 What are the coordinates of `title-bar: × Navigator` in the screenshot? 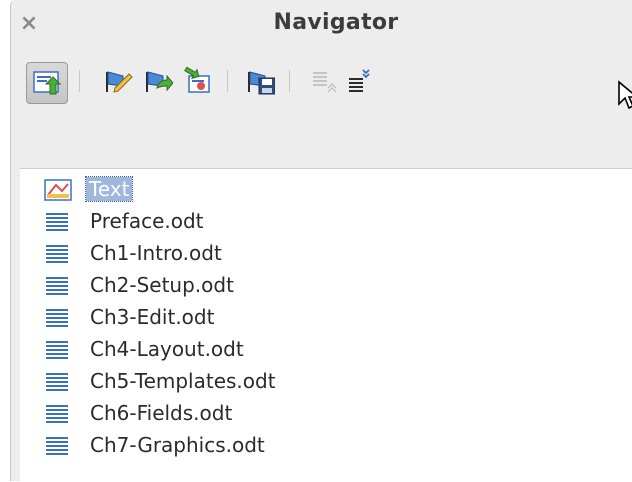 It's located at (321, 24).